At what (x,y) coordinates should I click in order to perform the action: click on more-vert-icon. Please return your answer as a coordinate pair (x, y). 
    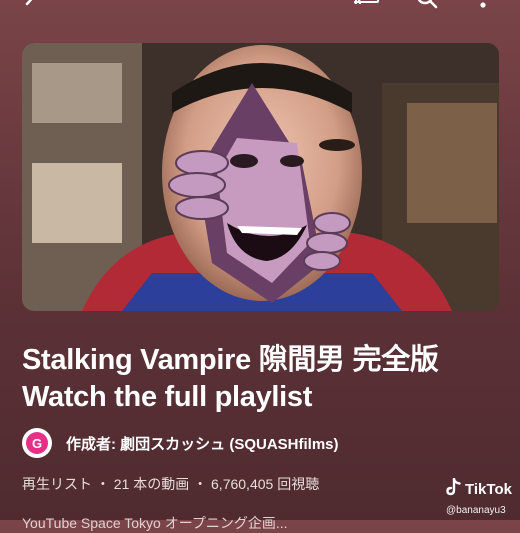
    Looking at the image, I should click on (483, 10).